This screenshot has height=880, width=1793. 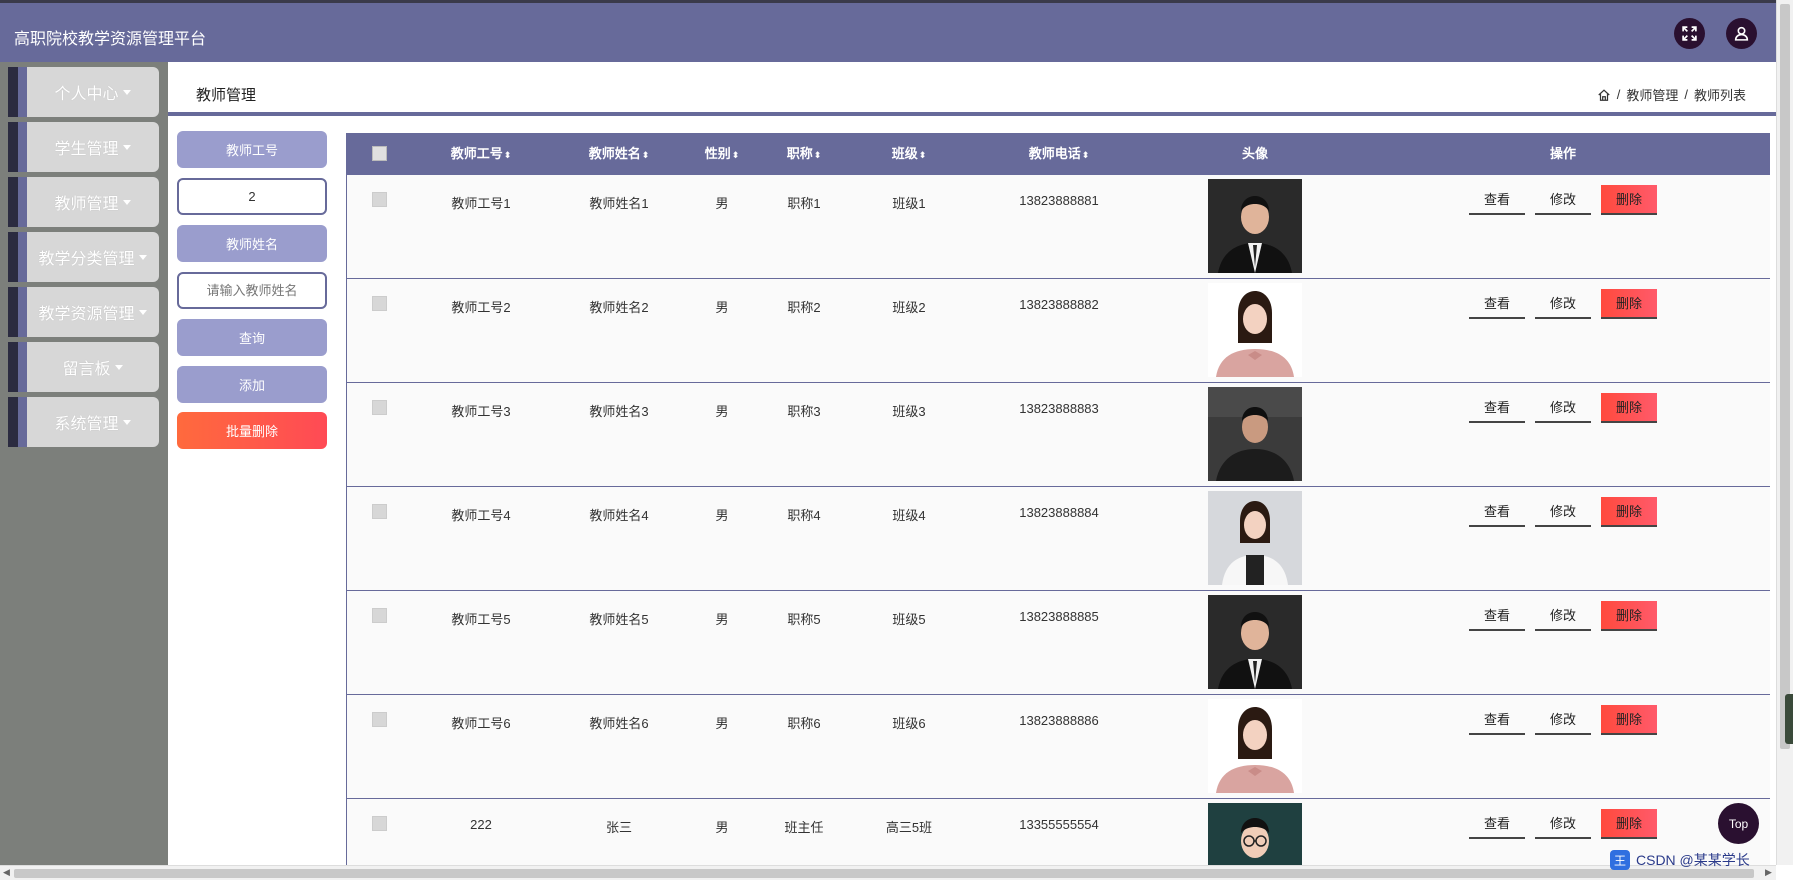 I want to click on cell-phone: 13355555554, so click(x=1059, y=824).